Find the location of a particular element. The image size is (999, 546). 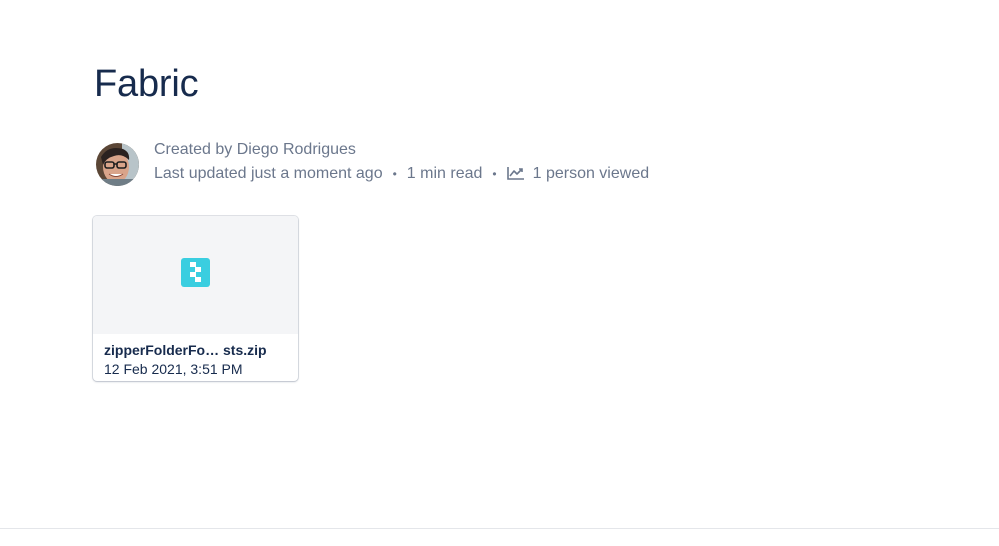

avatar is located at coordinates (117, 164).